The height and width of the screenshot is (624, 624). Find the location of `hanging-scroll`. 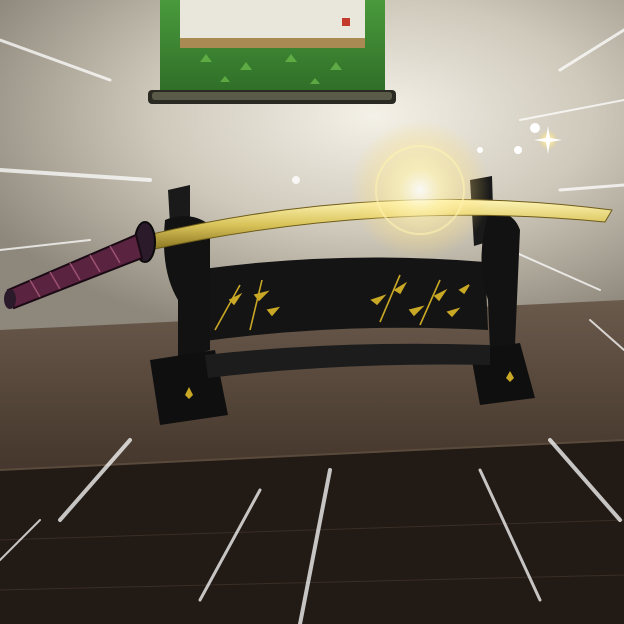

hanging-scroll is located at coordinates (272, 52).